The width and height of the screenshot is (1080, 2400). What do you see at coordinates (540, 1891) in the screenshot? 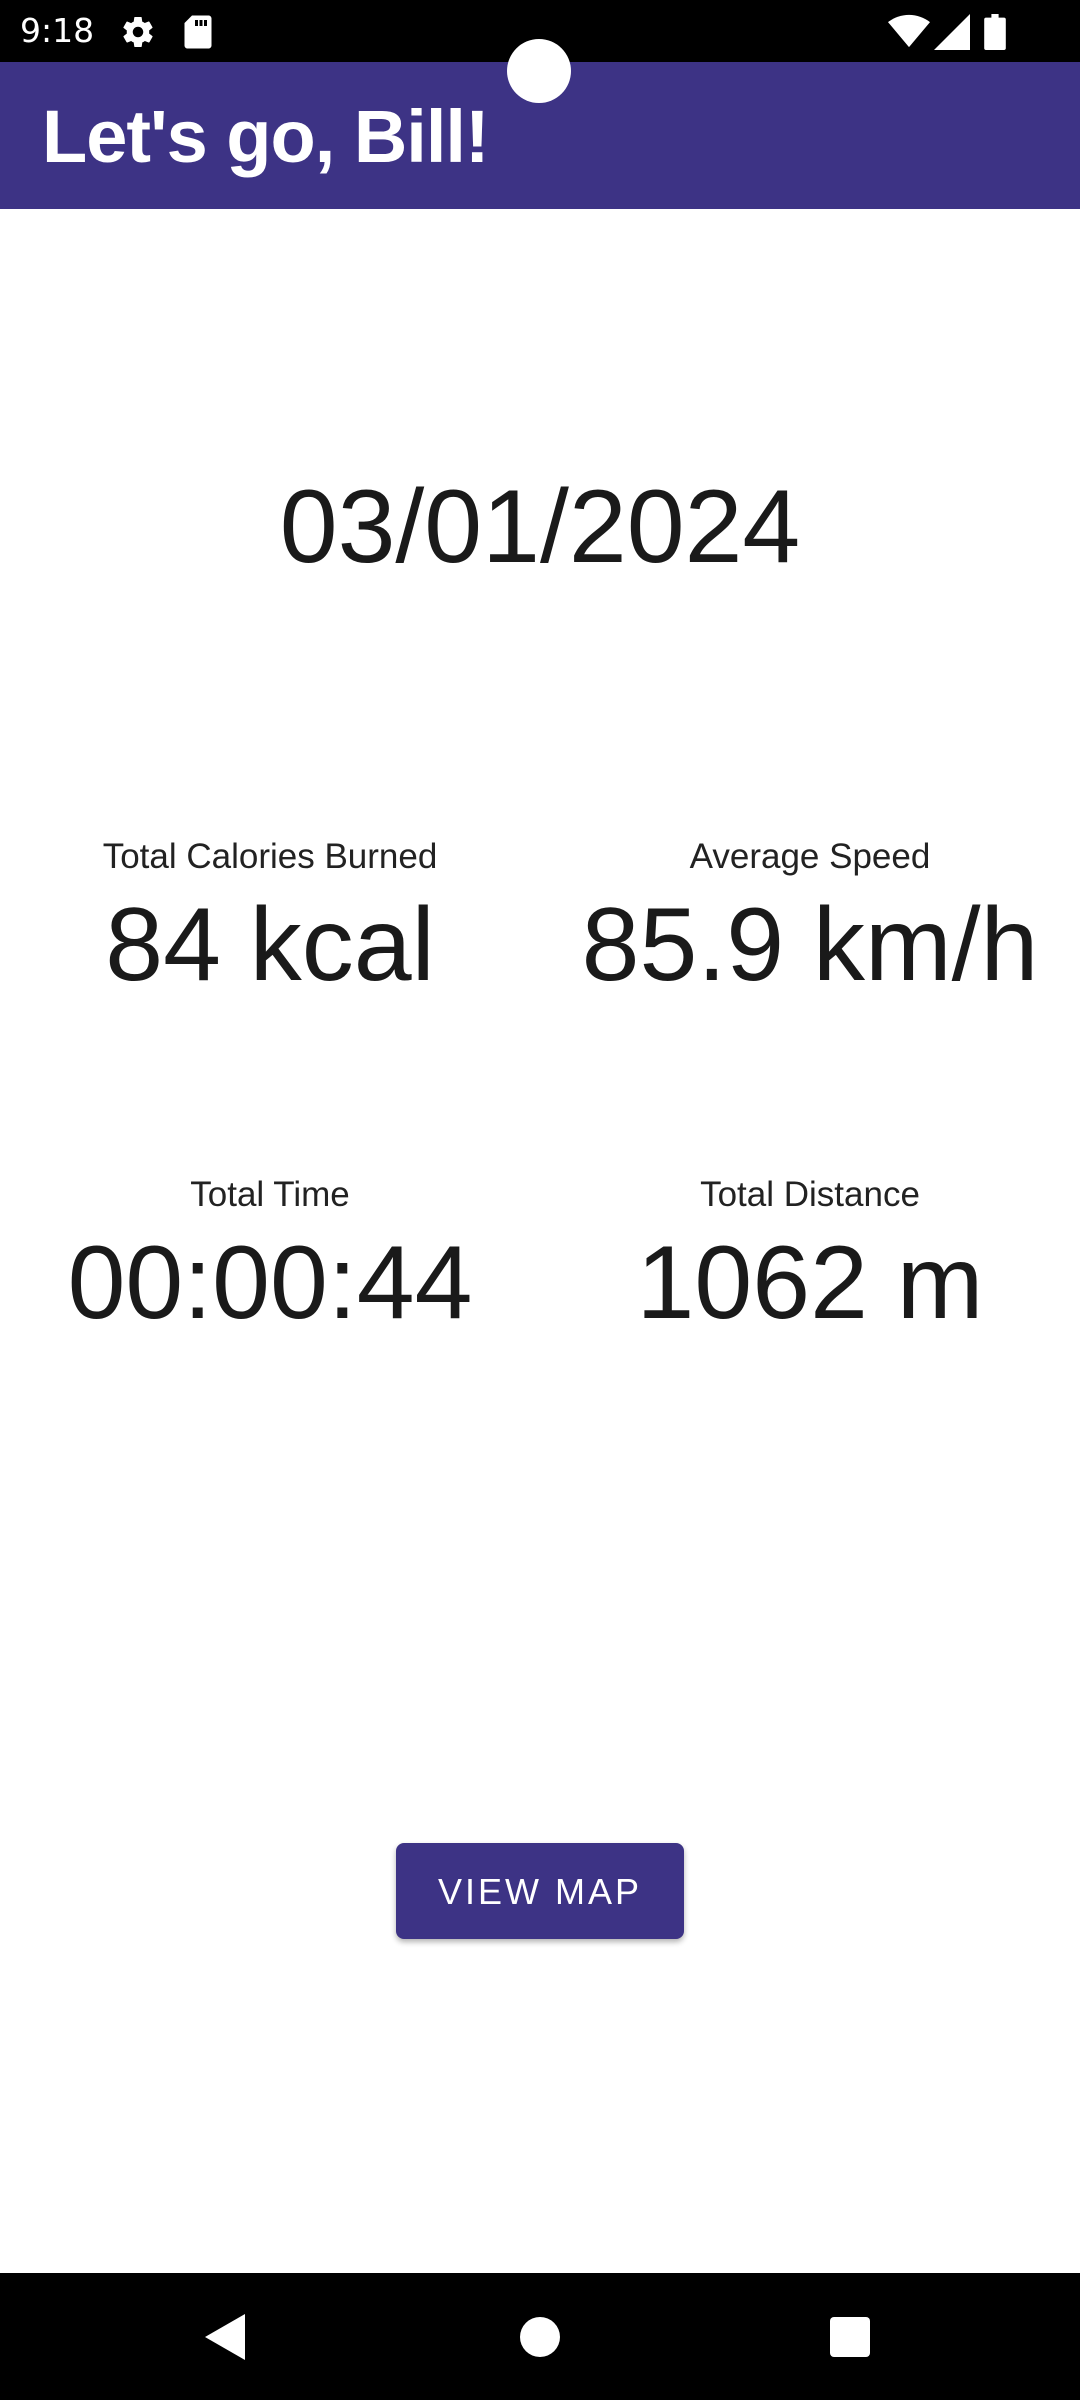
I see `view-map-button: VIEW MAP` at bounding box center [540, 1891].